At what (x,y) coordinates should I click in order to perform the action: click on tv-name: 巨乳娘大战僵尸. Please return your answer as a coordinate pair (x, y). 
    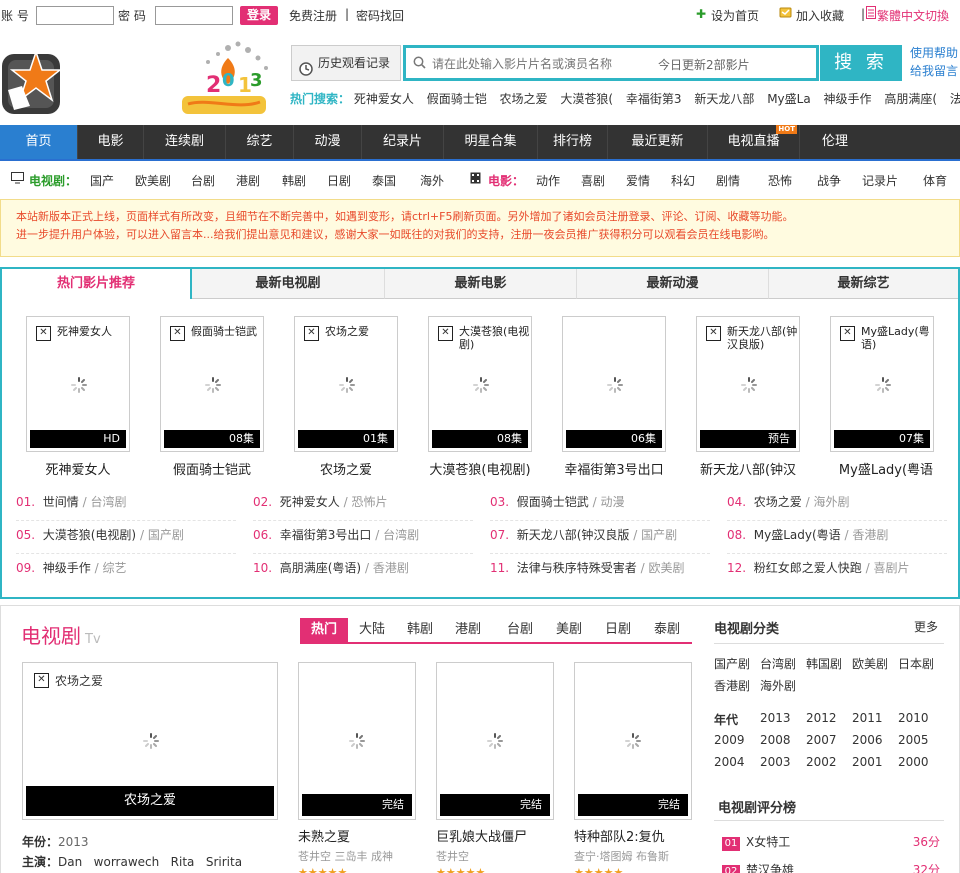
    Looking at the image, I should click on (481, 835).